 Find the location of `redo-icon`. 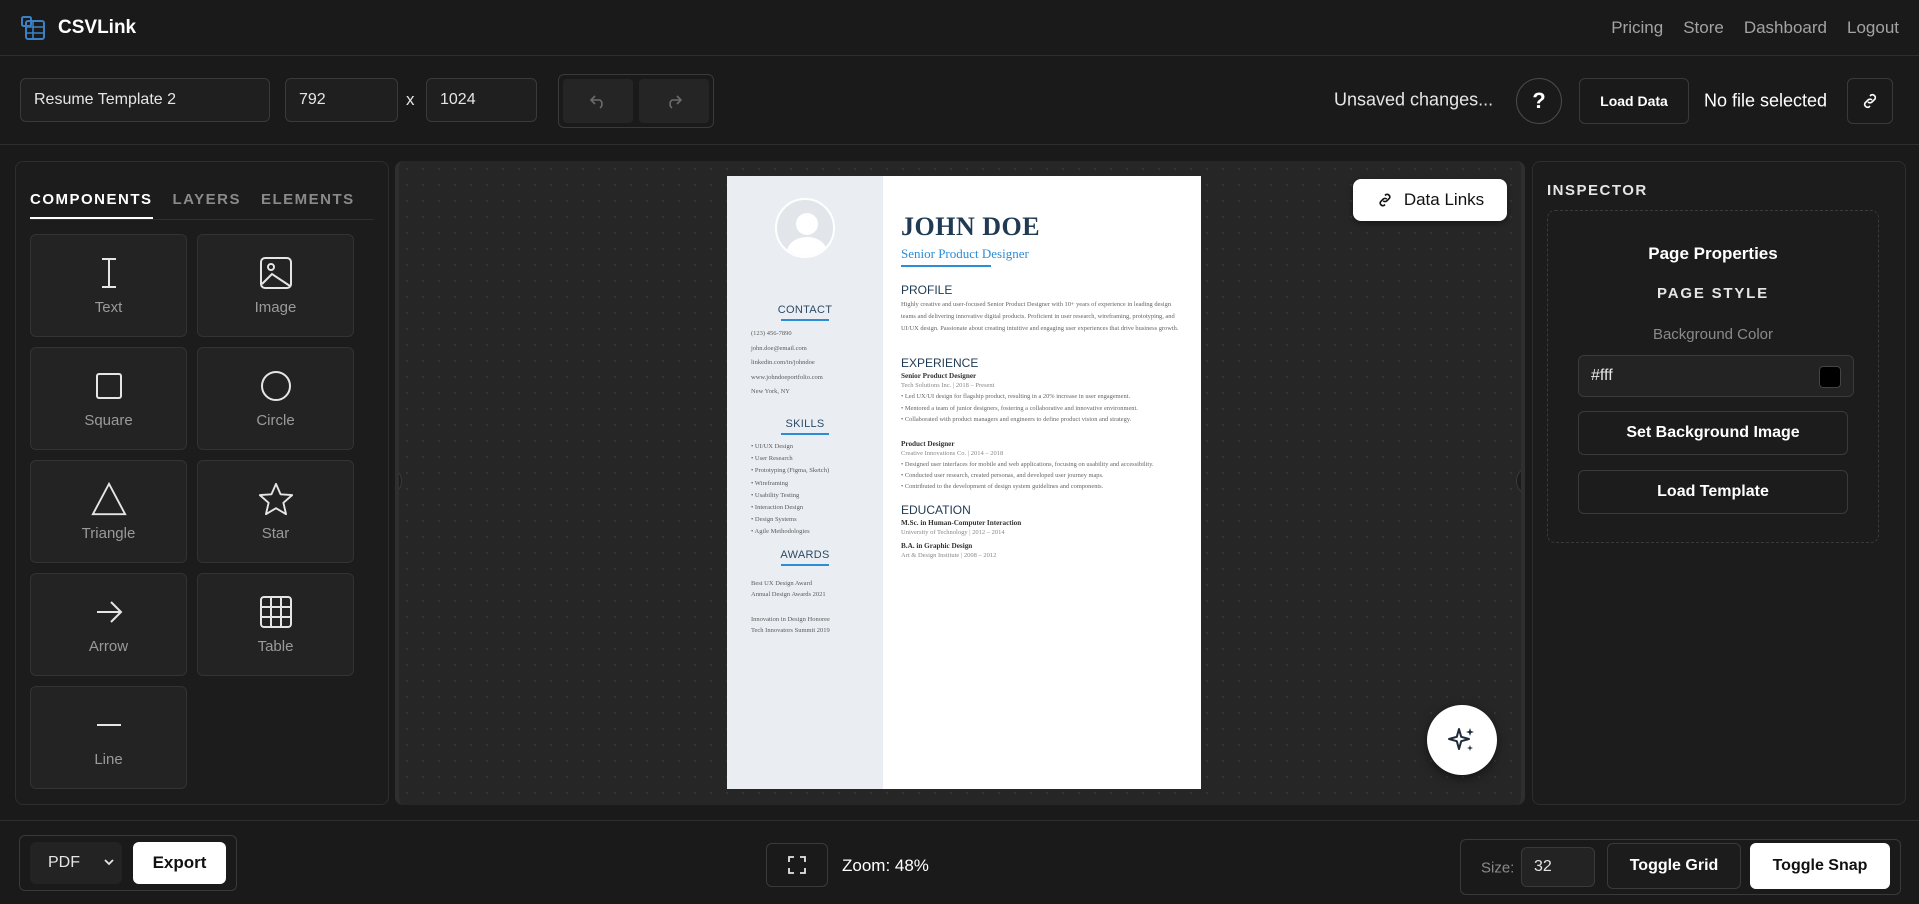

redo-icon is located at coordinates (676, 102).